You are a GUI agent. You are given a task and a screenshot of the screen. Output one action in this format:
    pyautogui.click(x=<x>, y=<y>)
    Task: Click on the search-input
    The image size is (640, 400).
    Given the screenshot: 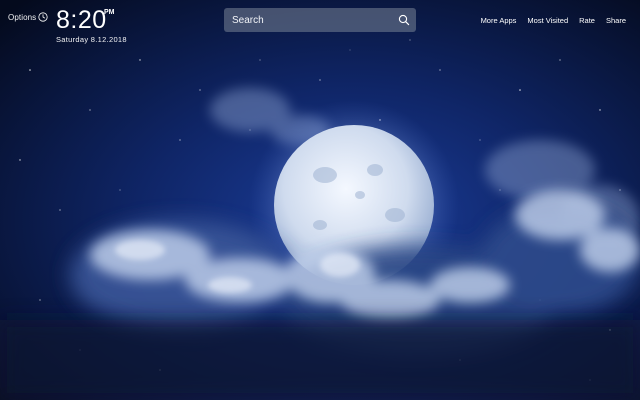 What is the action you would take?
    pyautogui.click(x=309, y=20)
    